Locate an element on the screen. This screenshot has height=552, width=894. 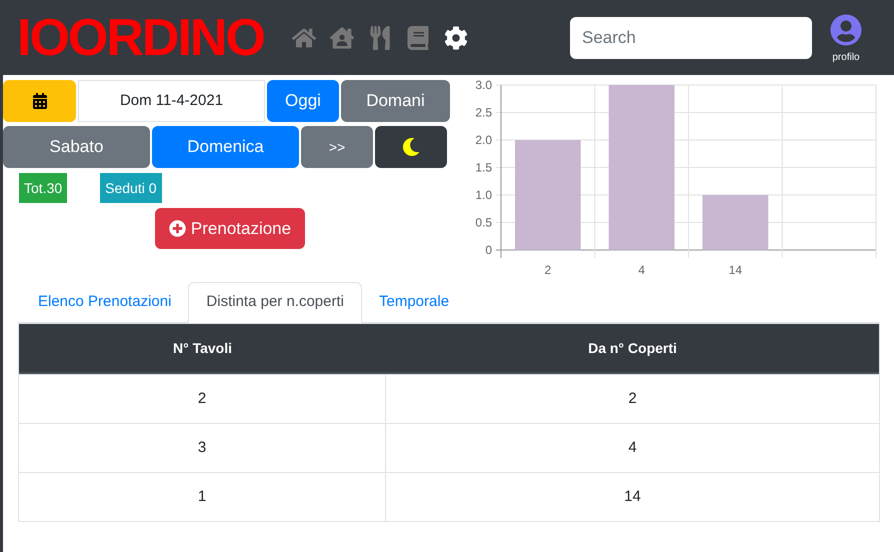
day-button: Domani is located at coordinates (395, 101).